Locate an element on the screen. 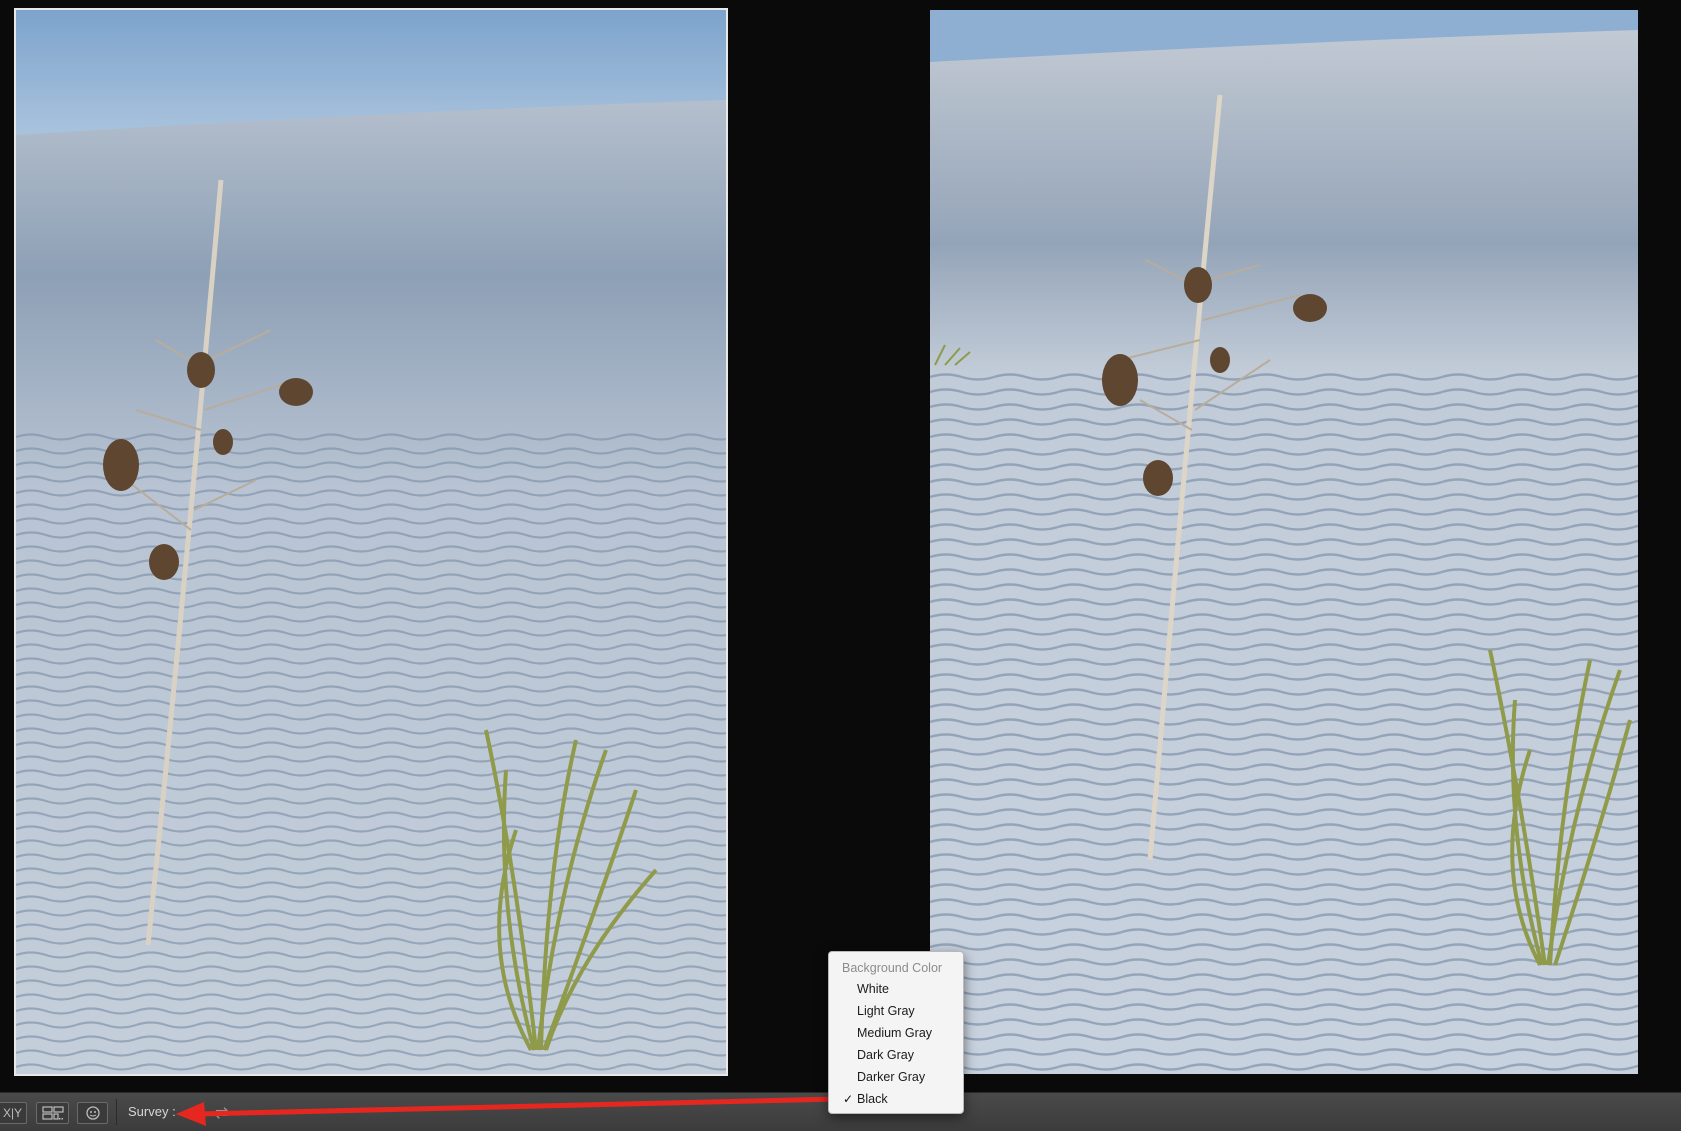 Image resolution: width=1681 pixels, height=1131 pixels. menu-item-label: White is located at coordinates (873, 989).